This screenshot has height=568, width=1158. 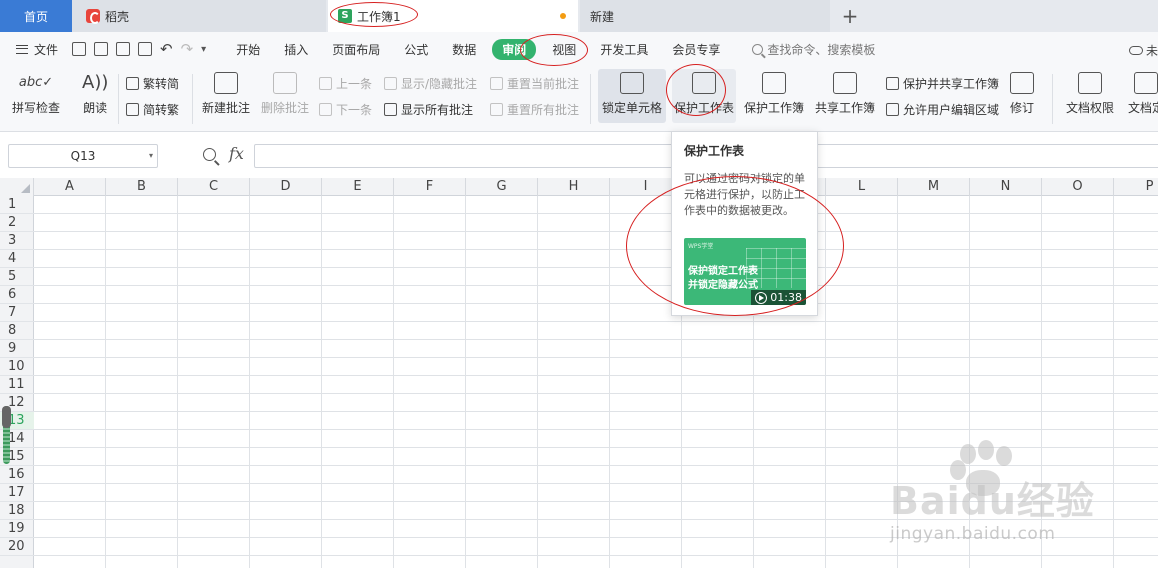 I want to click on cloud-status: 未, so click(x=1143, y=50).